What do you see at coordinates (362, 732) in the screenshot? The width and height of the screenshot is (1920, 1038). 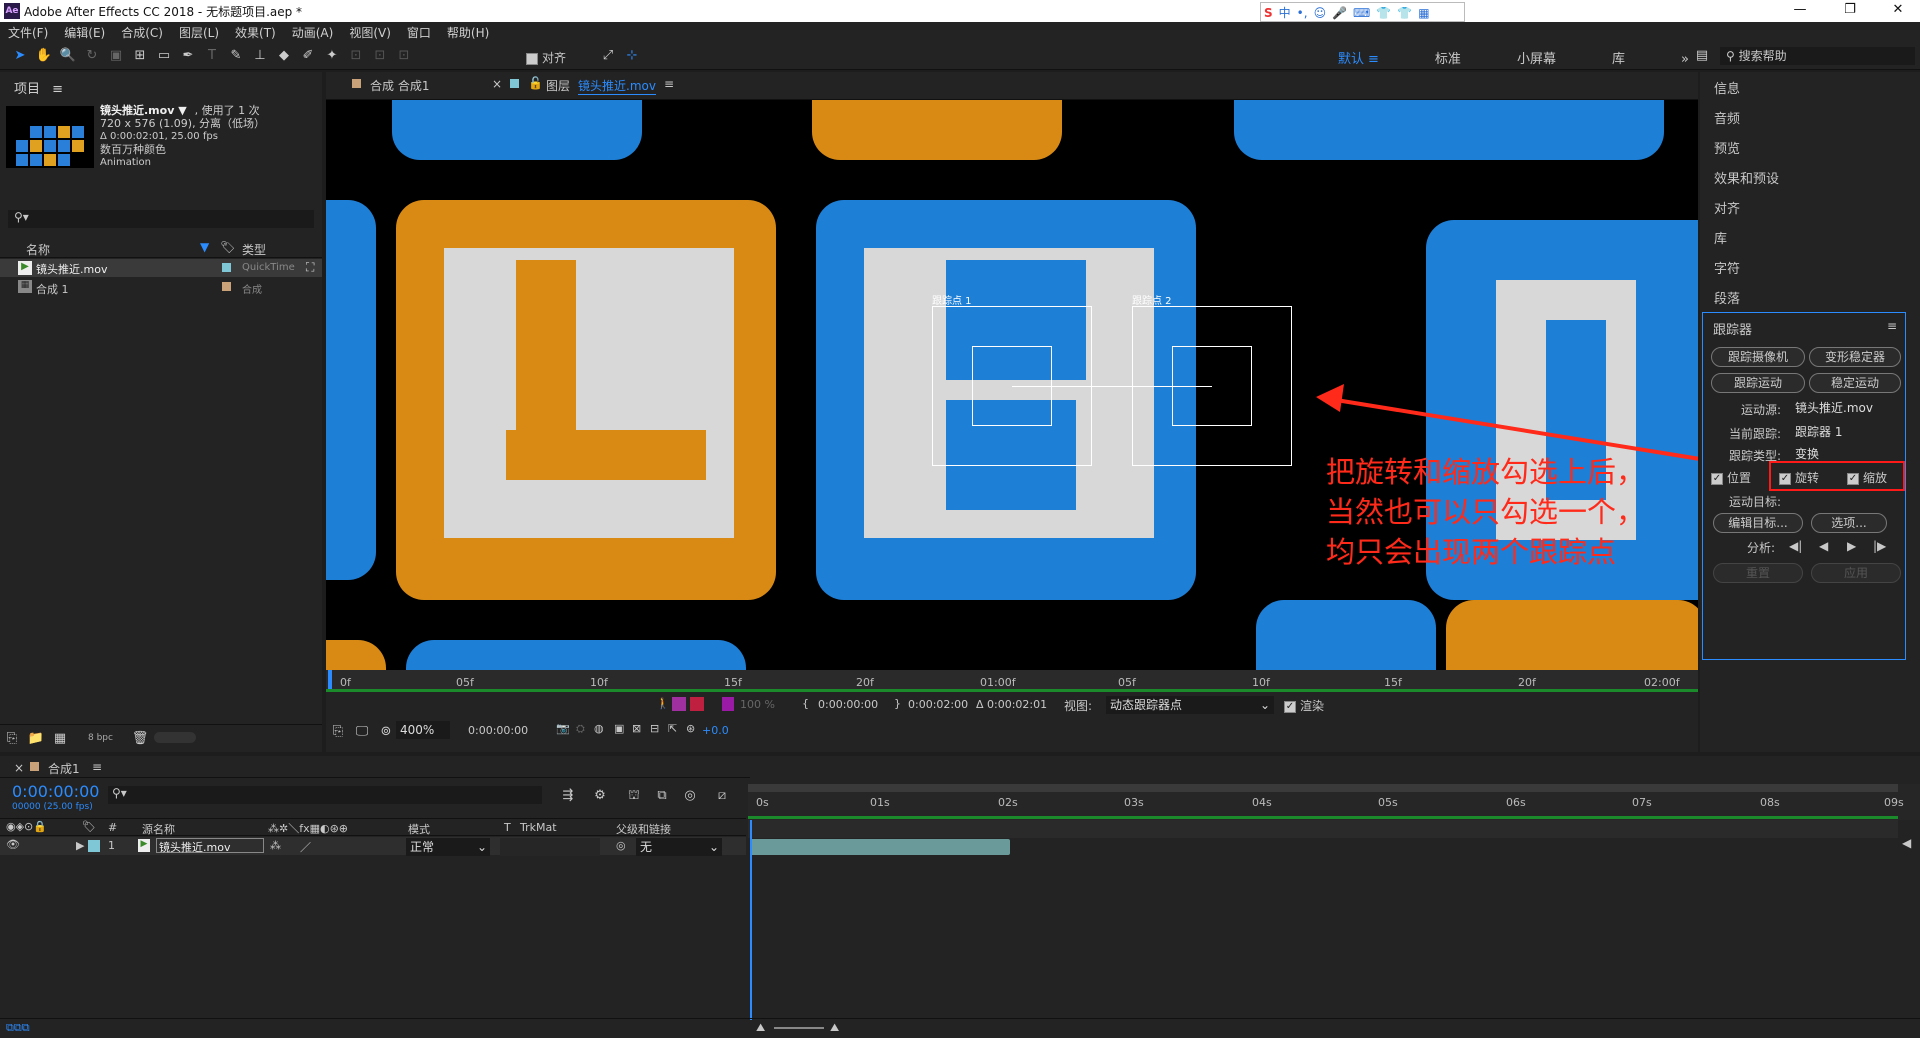 I see `monitor-icon: 🖵` at bounding box center [362, 732].